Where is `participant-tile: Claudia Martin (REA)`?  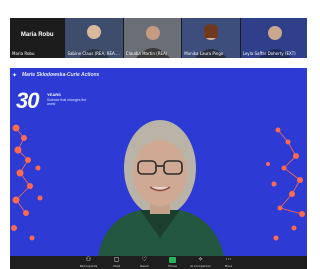 participant-tile: Claudia Martin (REA) is located at coordinates (152, 38).